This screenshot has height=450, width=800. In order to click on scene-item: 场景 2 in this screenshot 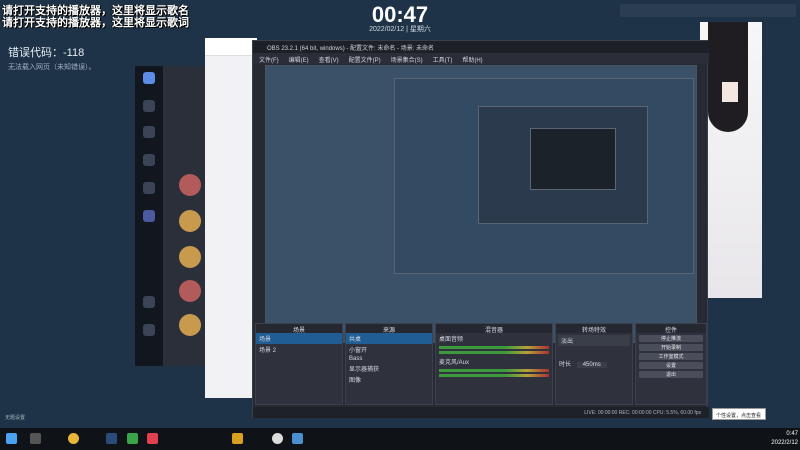, I will do `click(299, 349)`.